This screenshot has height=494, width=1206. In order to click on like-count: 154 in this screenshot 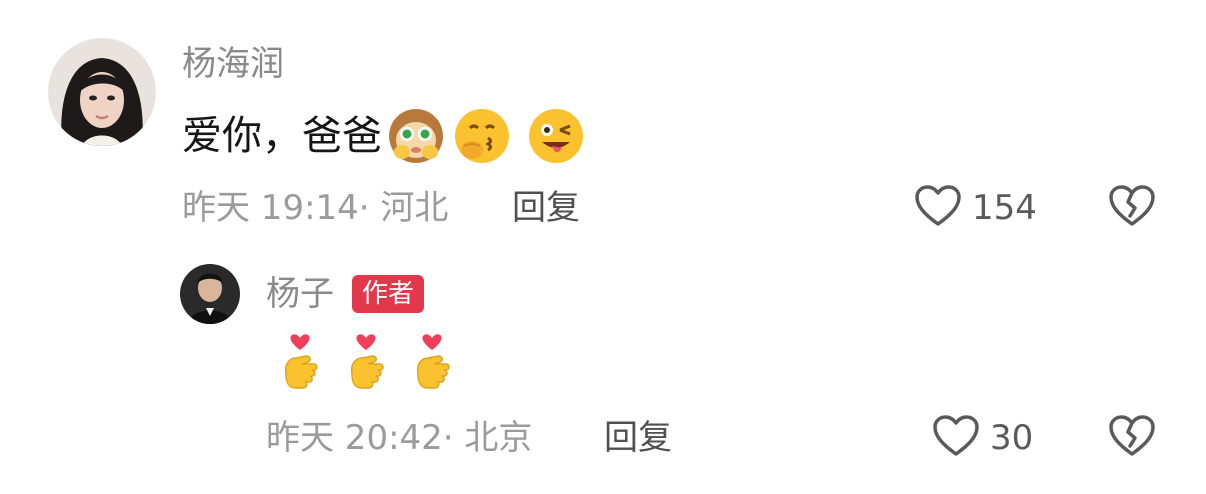, I will do `click(1004, 208)`.